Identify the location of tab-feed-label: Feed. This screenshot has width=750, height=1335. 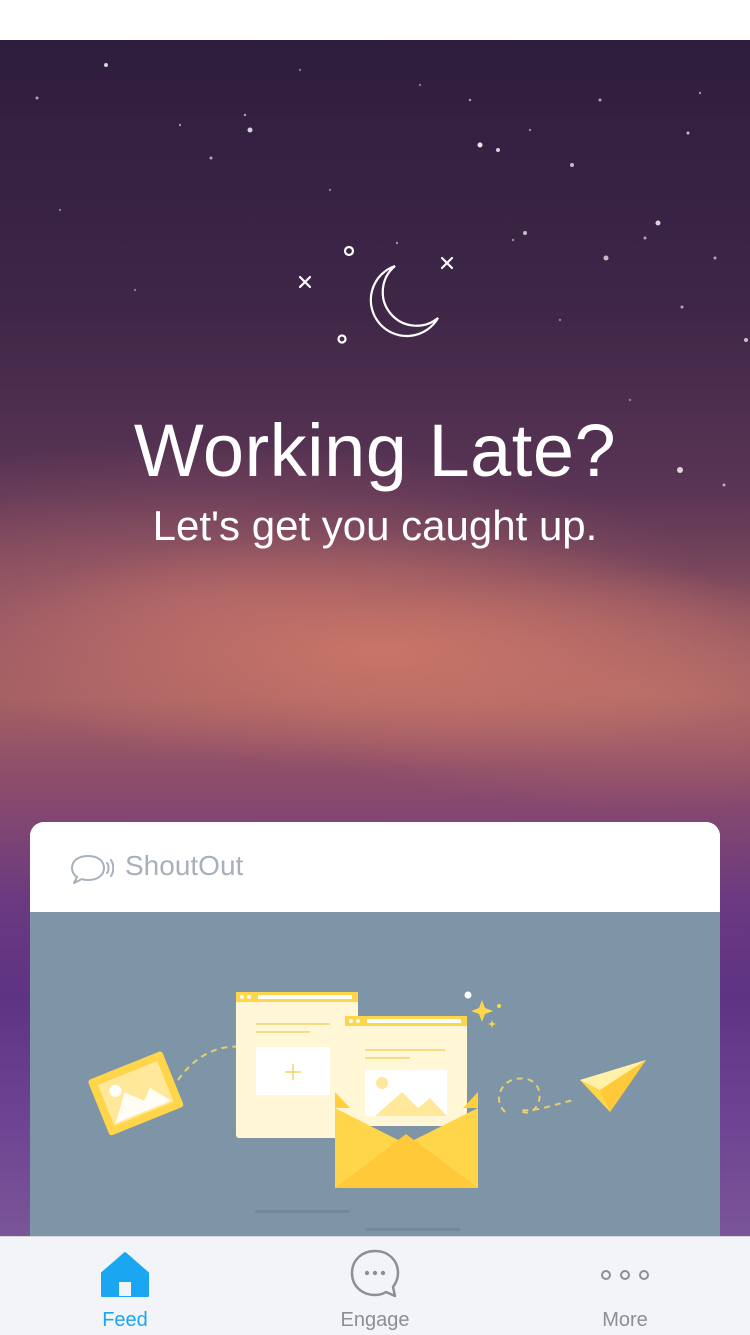
(125, 1320).